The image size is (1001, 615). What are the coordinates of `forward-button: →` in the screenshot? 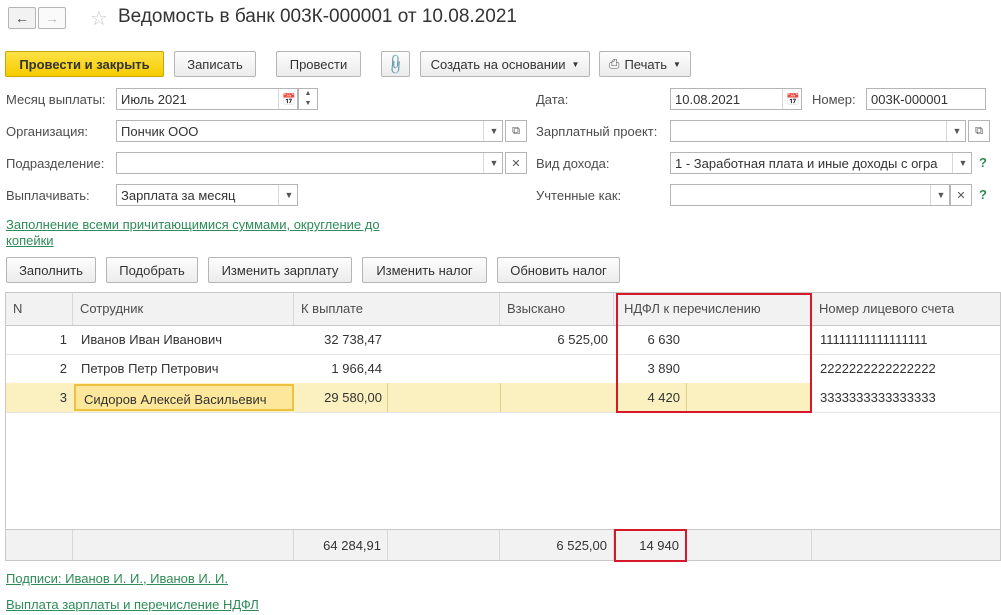 It's located at (52, 18).